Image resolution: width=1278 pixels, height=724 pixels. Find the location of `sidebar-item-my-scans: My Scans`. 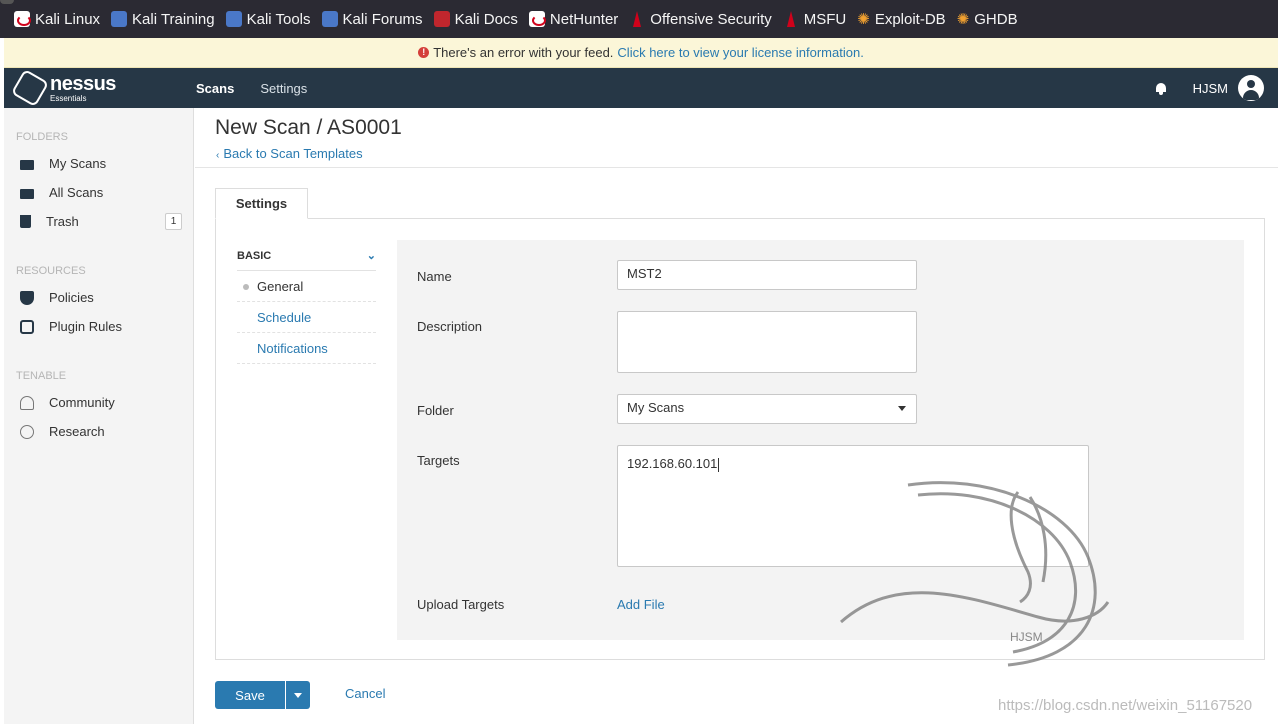

sidebar-item-my-scans: My Scans is located at coordinates (99, 163).